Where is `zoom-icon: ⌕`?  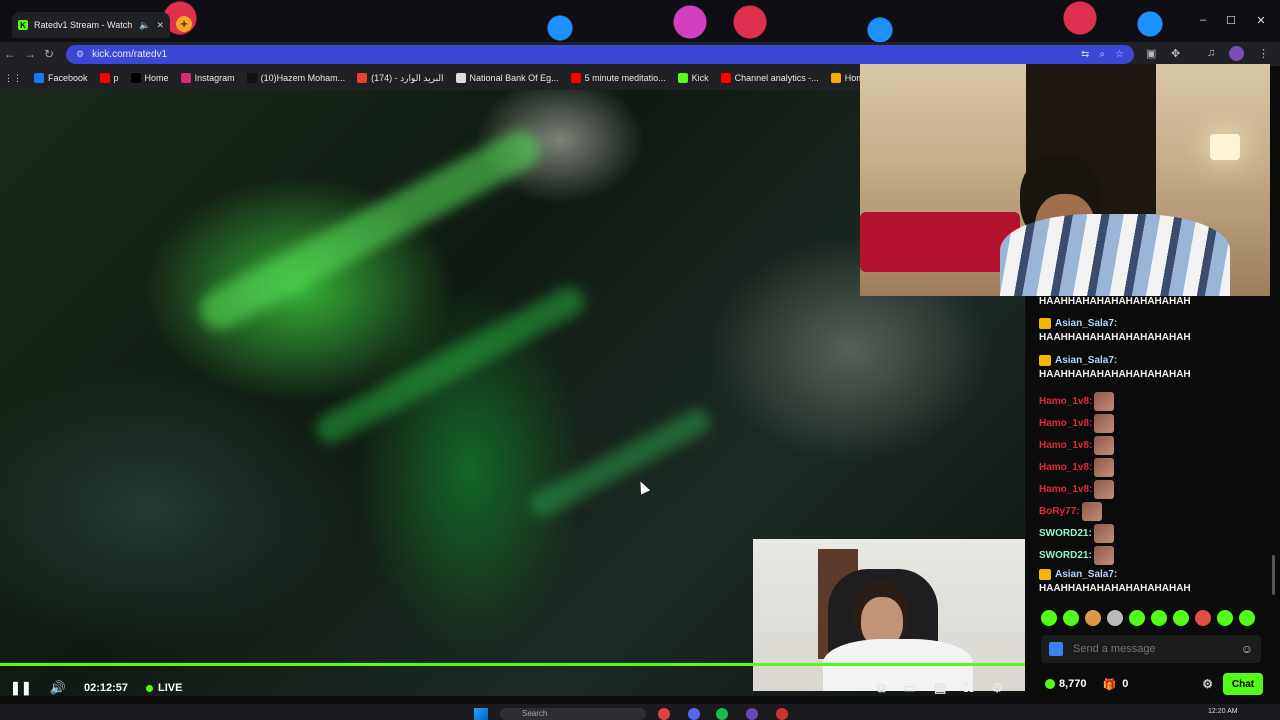
zoom-icon: ⌕ is located at coordinates (1102, 54).